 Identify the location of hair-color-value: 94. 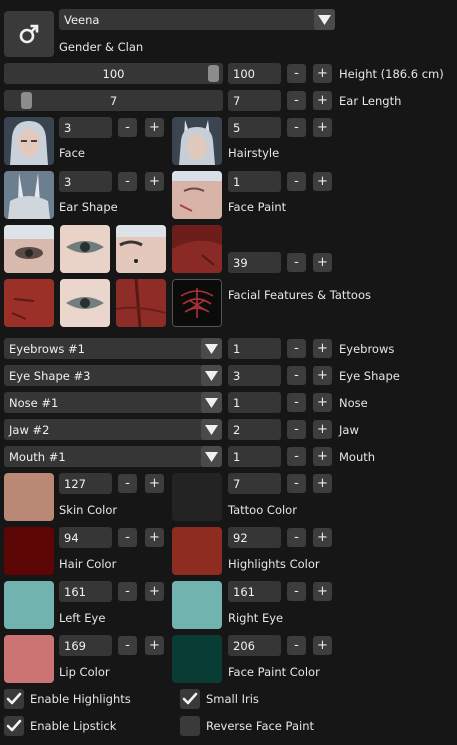
(85, 537).